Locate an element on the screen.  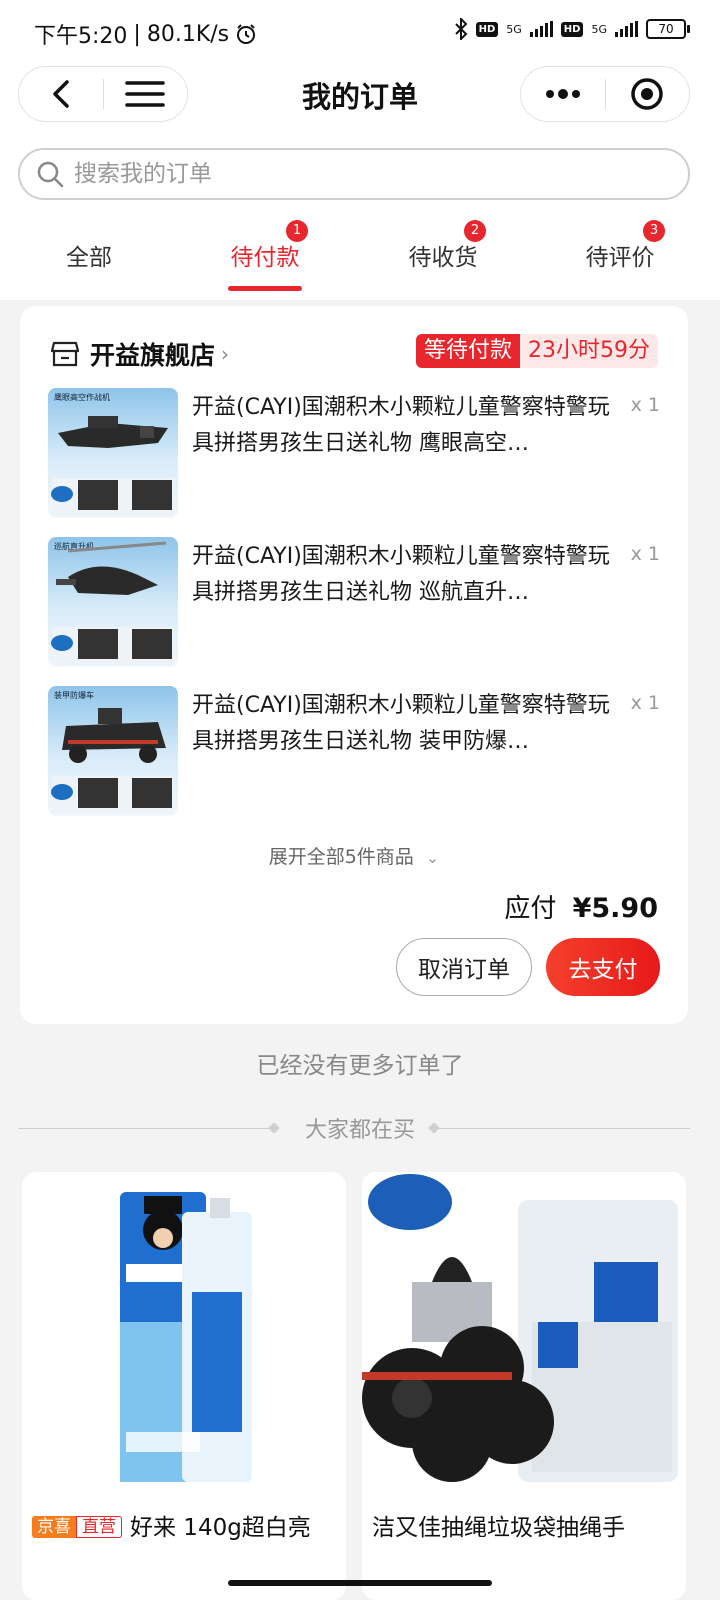
network-type-1: 5G is located at coordinates (514, 29).